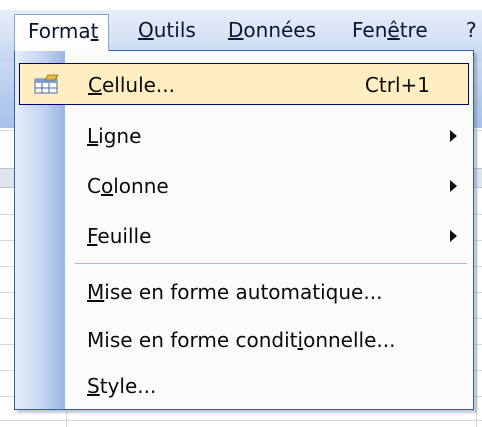  Describe the element at coordinates (244, 186) in the screenshot. I see `menu-item-colonne: Colonne` at that location.